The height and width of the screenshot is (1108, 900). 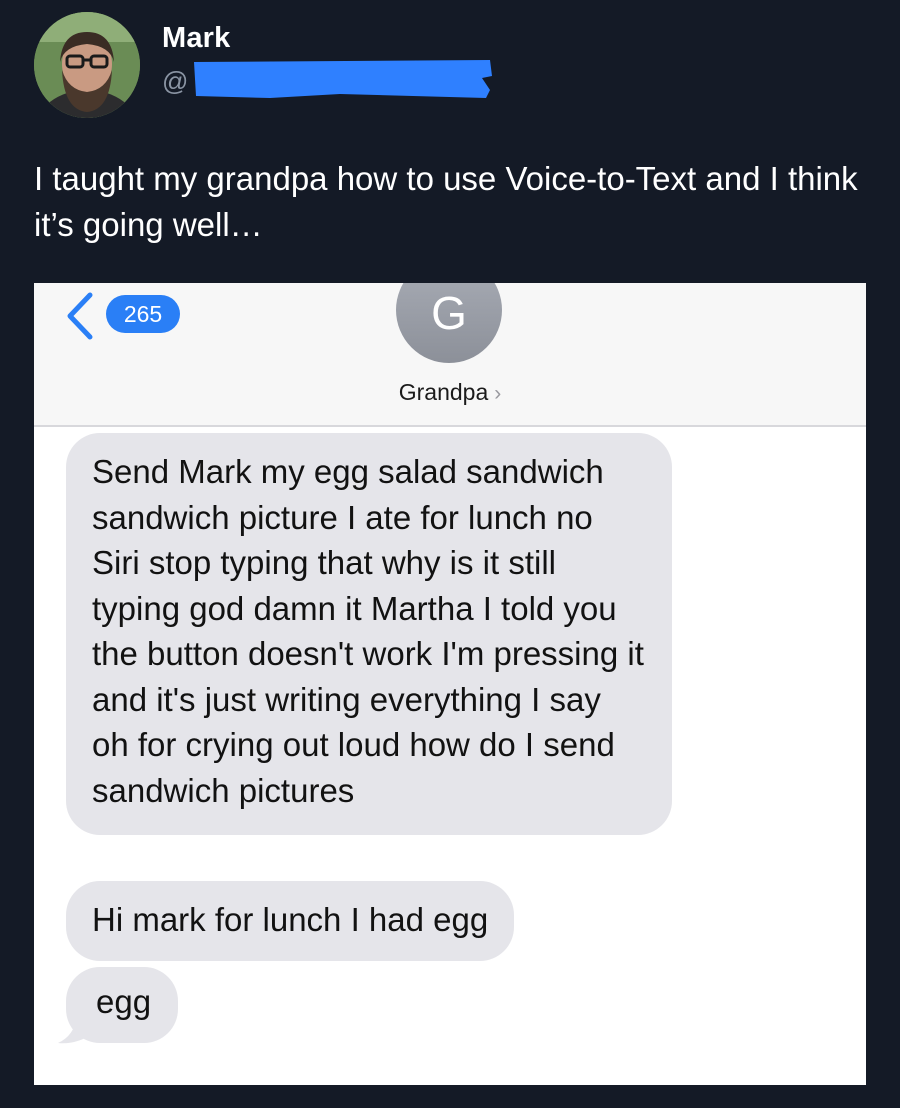 What do you see at coordinates (443, 392) in the screenshot?
I see `contact-name: Grandpa` at bounding box center [443, 392].